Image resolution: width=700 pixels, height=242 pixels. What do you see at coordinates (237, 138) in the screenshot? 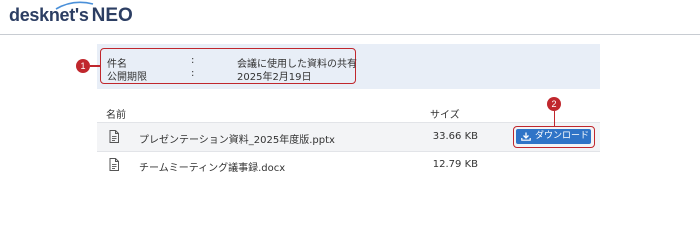
I see `file-name: プレゼンテーション資料_2025年度版.pptx` at bounding box center [237, 138].